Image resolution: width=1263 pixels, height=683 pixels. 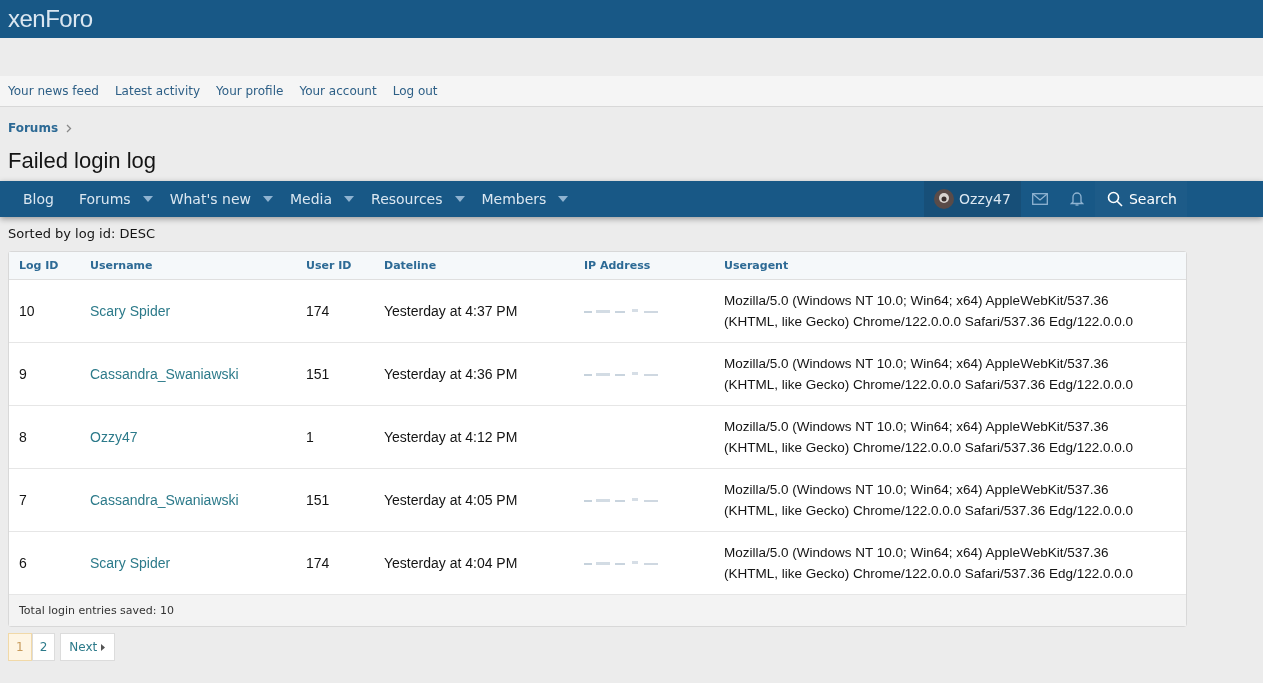 I want to click on column-header: IP Address, so click(x=644, y=266).